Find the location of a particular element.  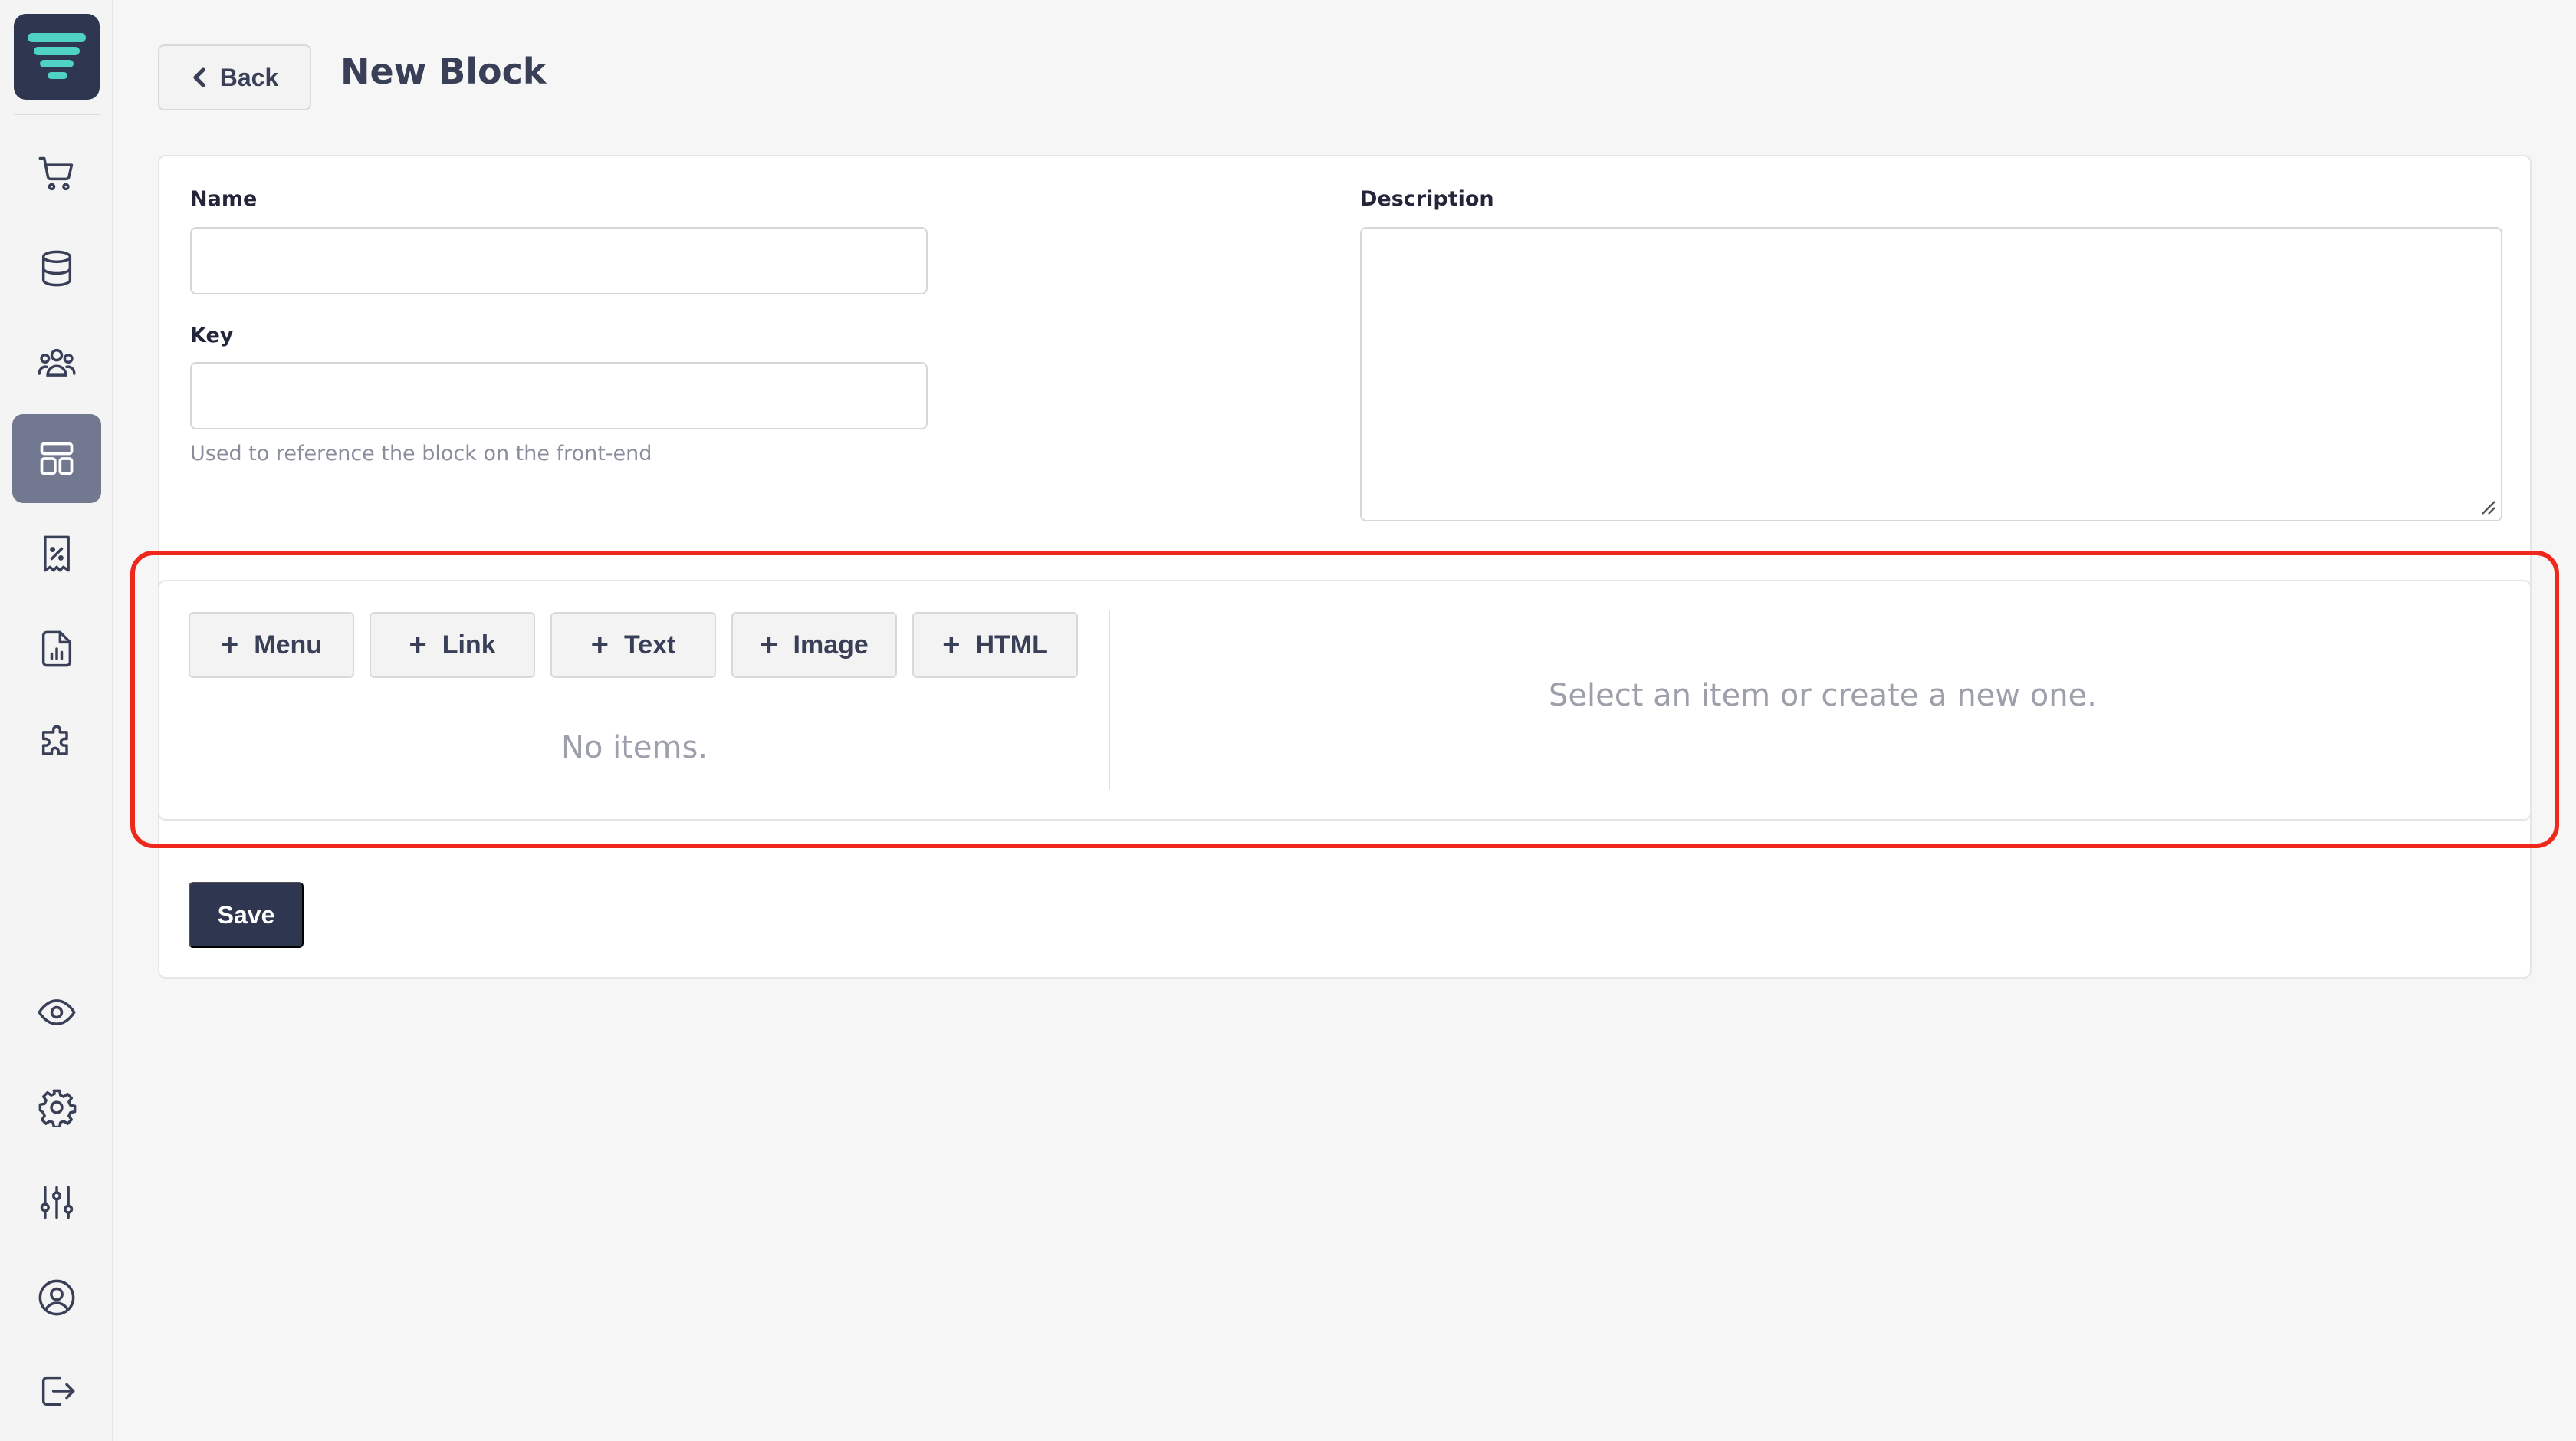

logout-icon is located at coordinates (58, 1391).